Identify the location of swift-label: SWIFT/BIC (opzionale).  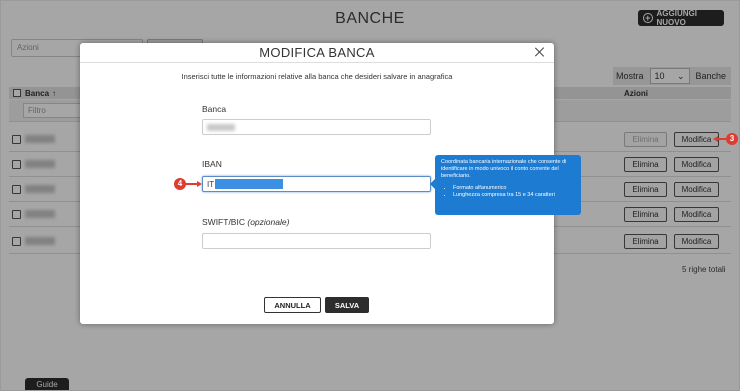
(245, 222).